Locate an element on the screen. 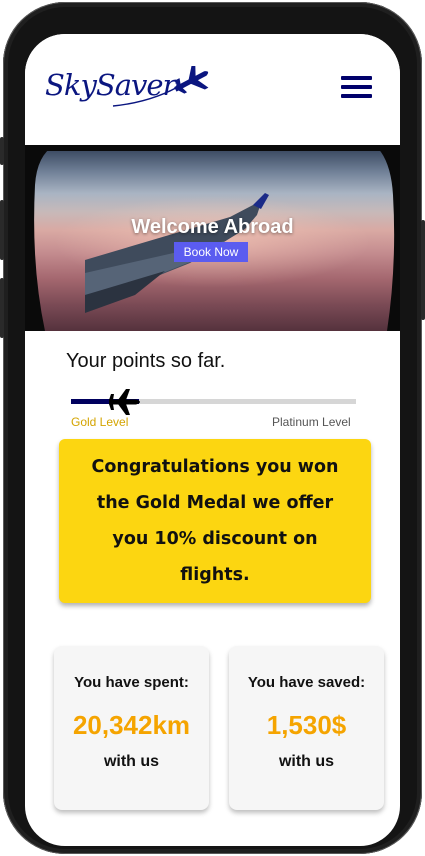  power-button is located at coordinates (423, 270).